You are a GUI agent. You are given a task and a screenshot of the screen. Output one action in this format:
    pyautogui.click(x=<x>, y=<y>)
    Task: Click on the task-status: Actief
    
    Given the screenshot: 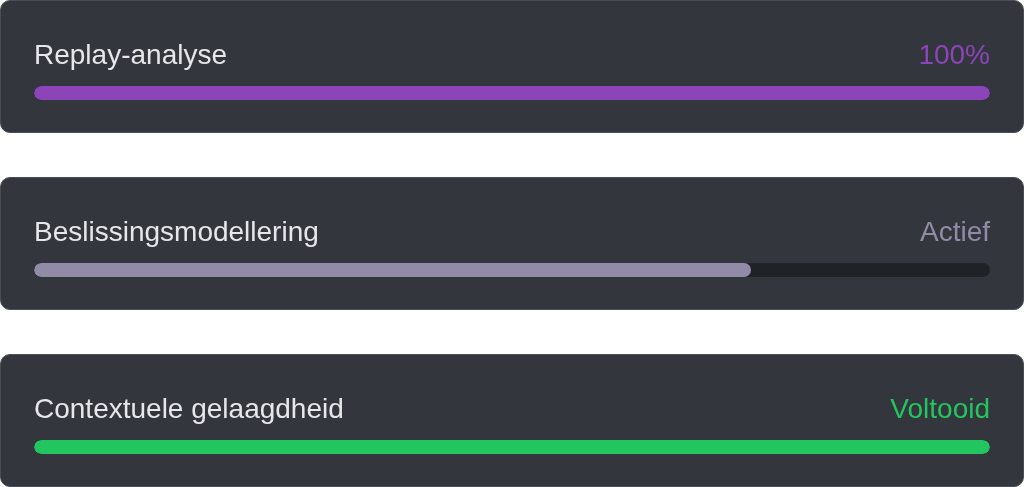 What is the action you would take?
    pyautogui.click(x=954, y=232)
    